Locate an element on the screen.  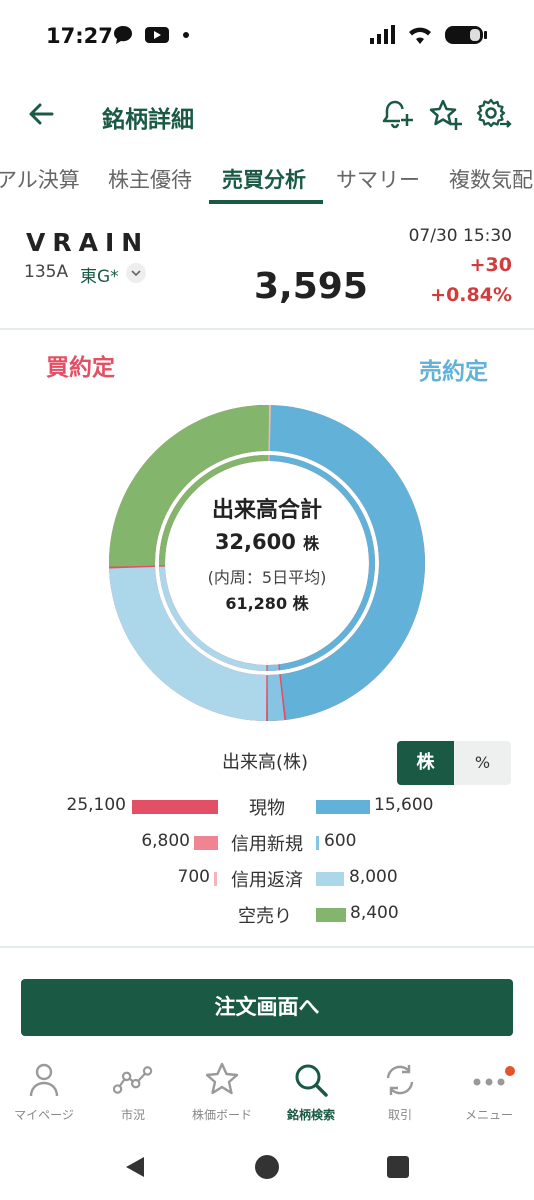
nav-label: メニュー is located at coordinates (488, 1115).